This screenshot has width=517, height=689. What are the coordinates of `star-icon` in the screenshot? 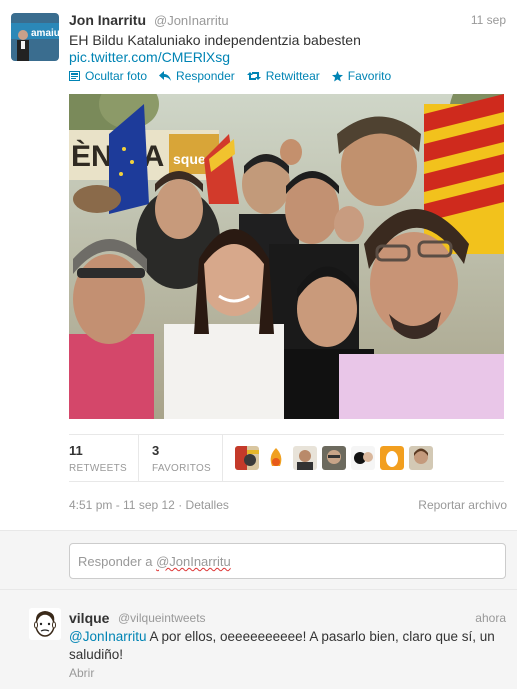 It's located at (337, 75).